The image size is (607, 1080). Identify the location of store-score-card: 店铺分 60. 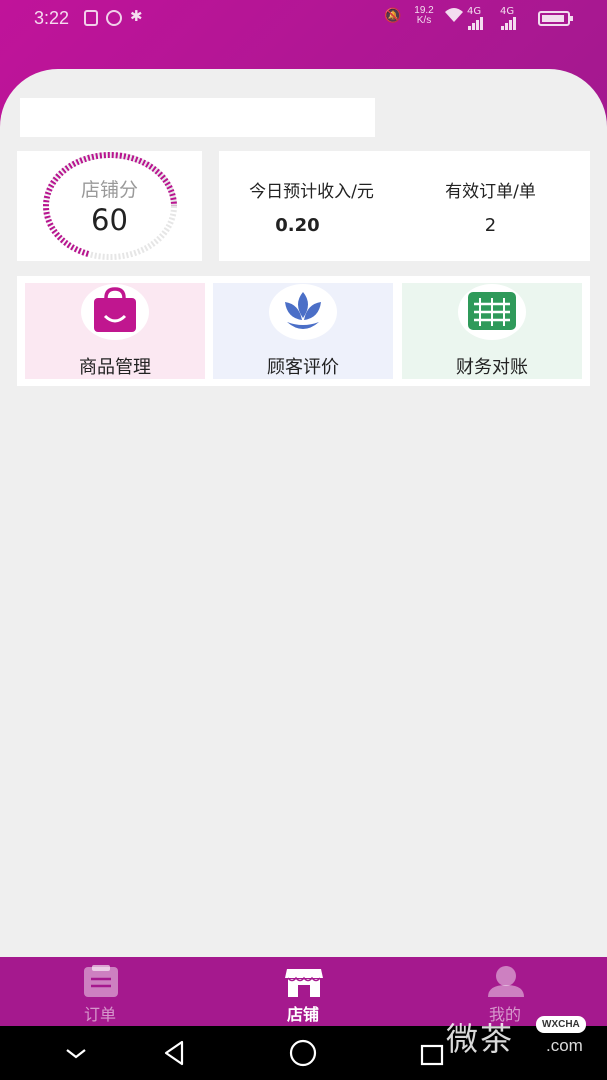
(109, 206).